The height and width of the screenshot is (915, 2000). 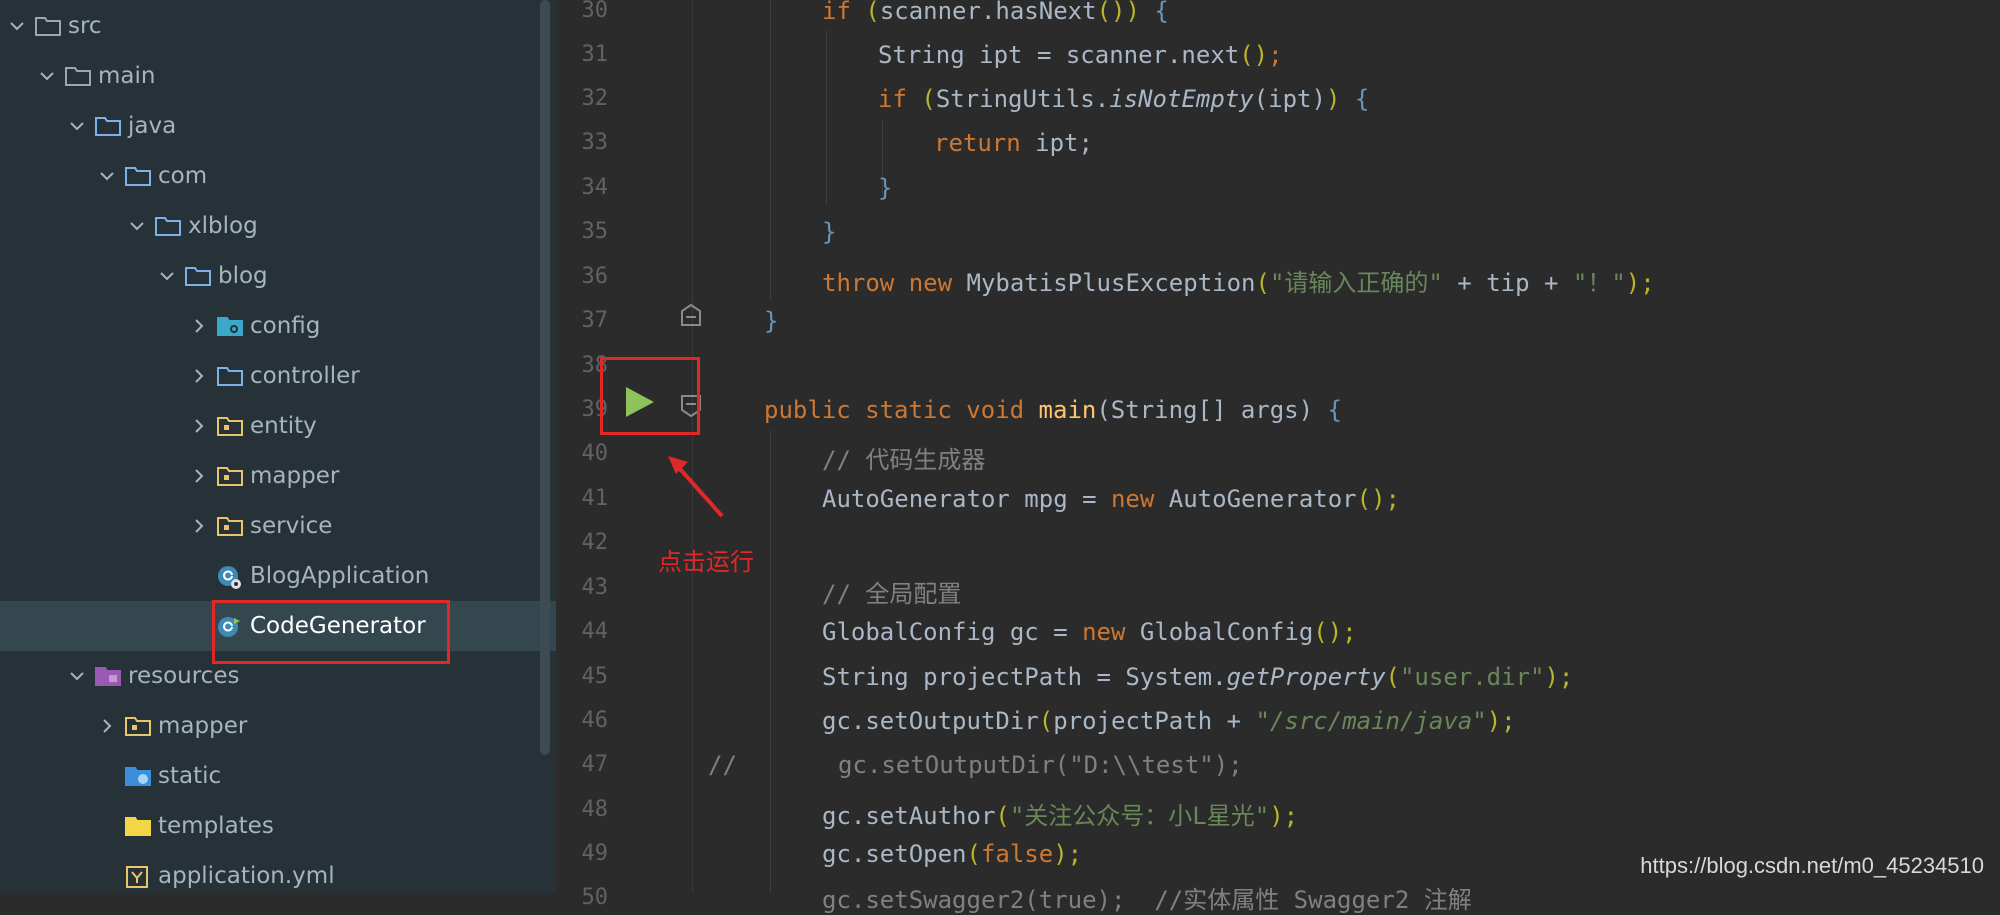 What do you see at coordinates (278, 826) in the screenshot?
I see `tree-item-templates: templates` at bounding box center [278, 826].